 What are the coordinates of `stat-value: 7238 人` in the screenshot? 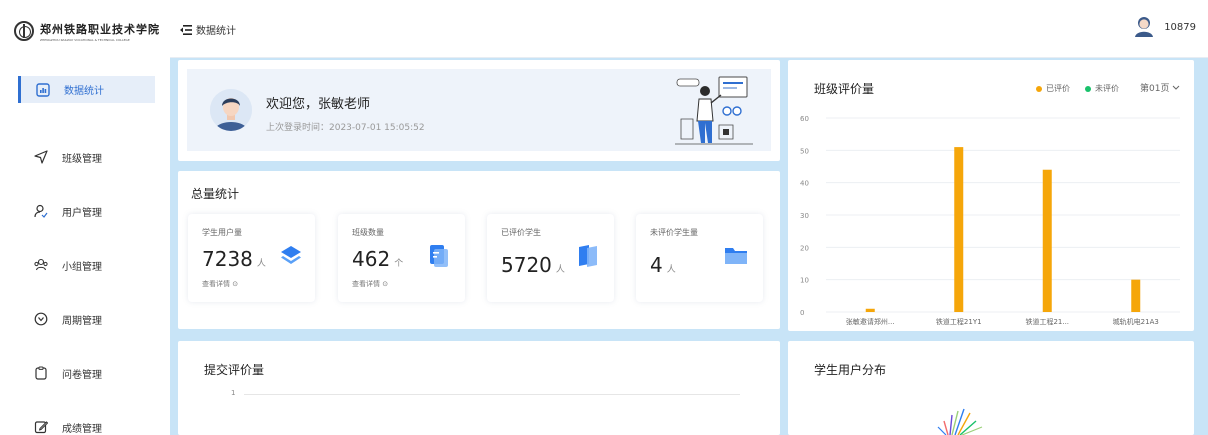 It's located at (234, 259).